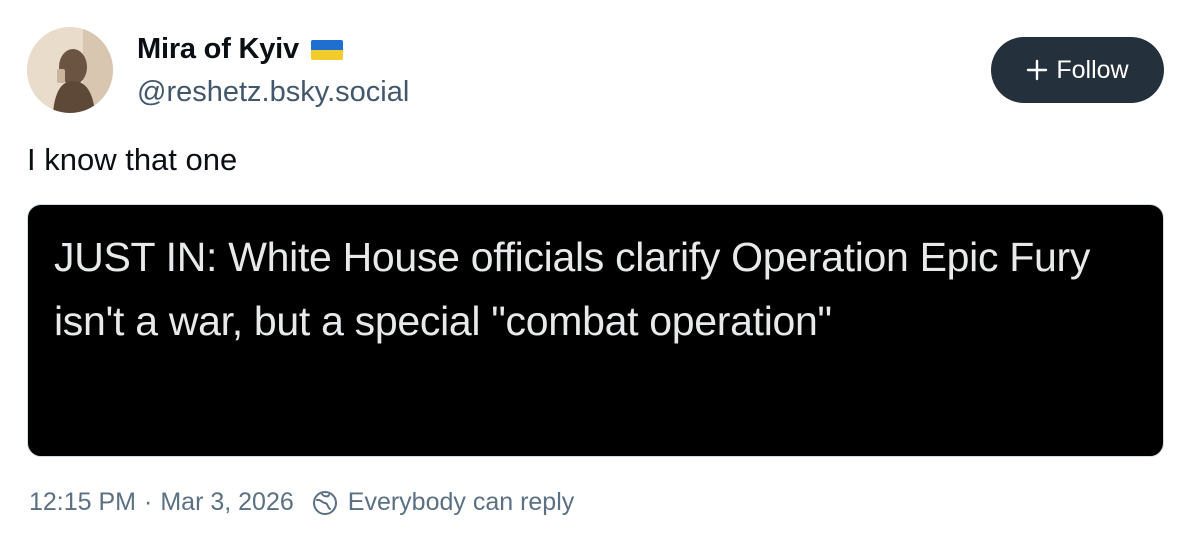  What do you see at coordinates (461, 502) in the screenshot?
I see `reply-setting: Everybody can reply` at bounding box center [461, 502].